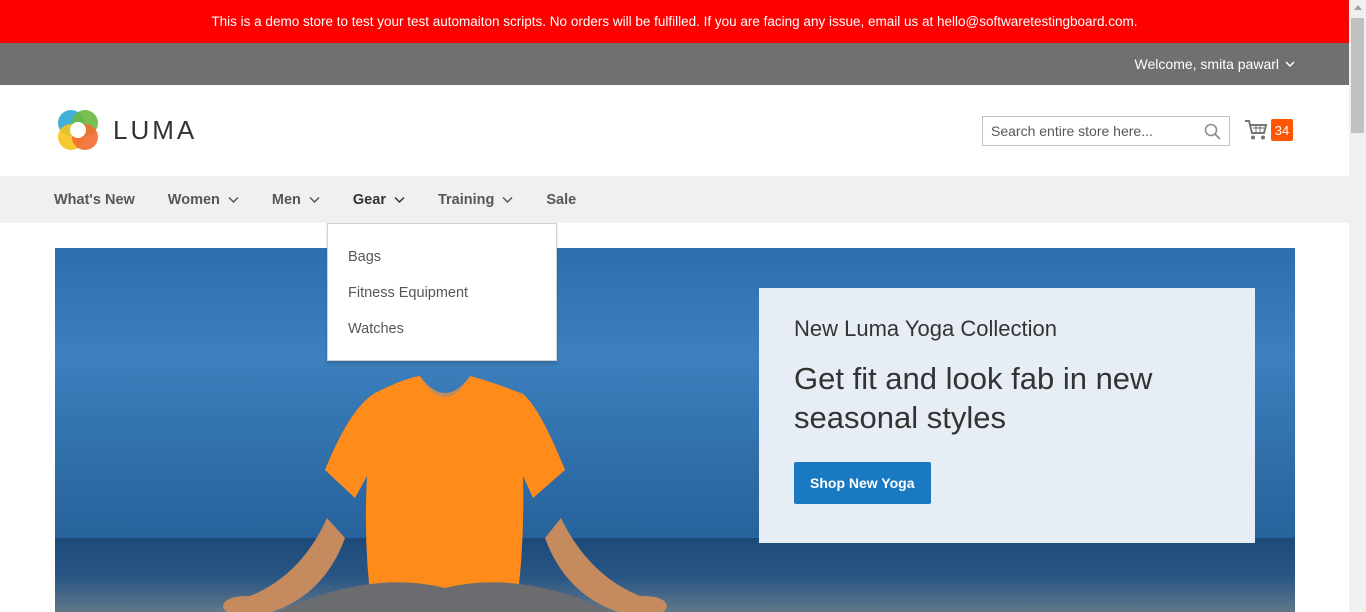  I want to click on nav-item-sale: Sale, so click(561, 199).